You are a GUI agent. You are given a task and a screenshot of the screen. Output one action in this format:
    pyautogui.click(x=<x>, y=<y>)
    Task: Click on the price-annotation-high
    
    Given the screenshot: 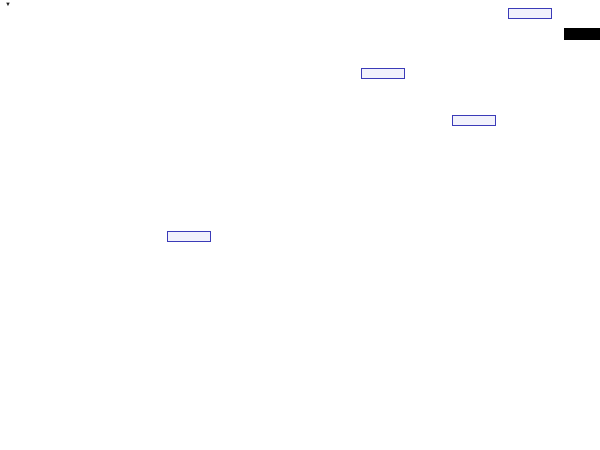 What is the action you would take?
    pyautogui.click(x=530, y=13)
    